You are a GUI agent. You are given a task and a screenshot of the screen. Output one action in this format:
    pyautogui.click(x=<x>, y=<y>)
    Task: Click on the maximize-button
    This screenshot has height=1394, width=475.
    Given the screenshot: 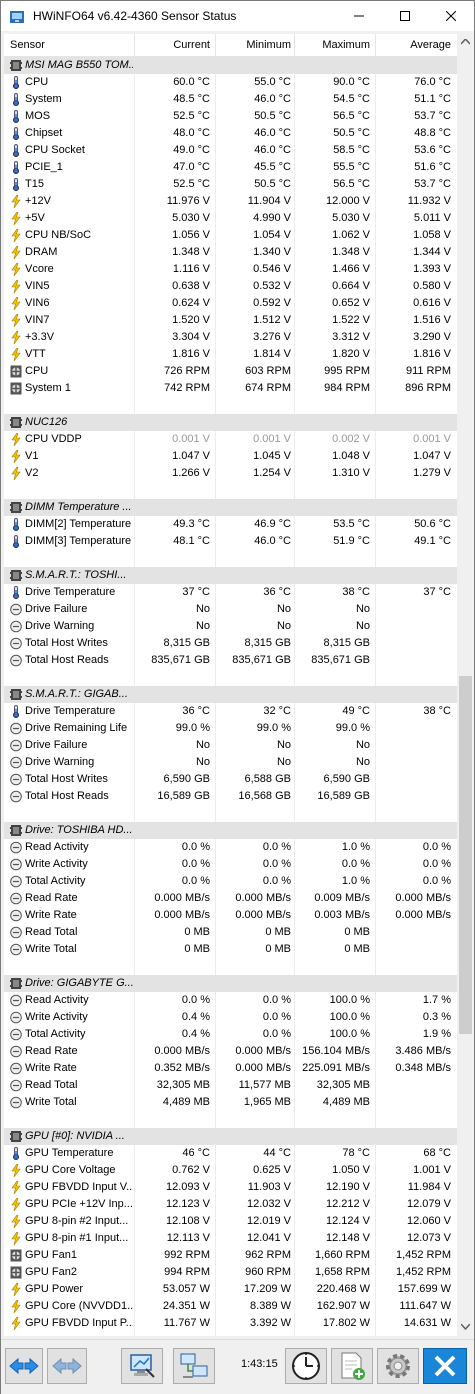 What is the action you would take?
    pyautogui.click(x=405, y=16)
    